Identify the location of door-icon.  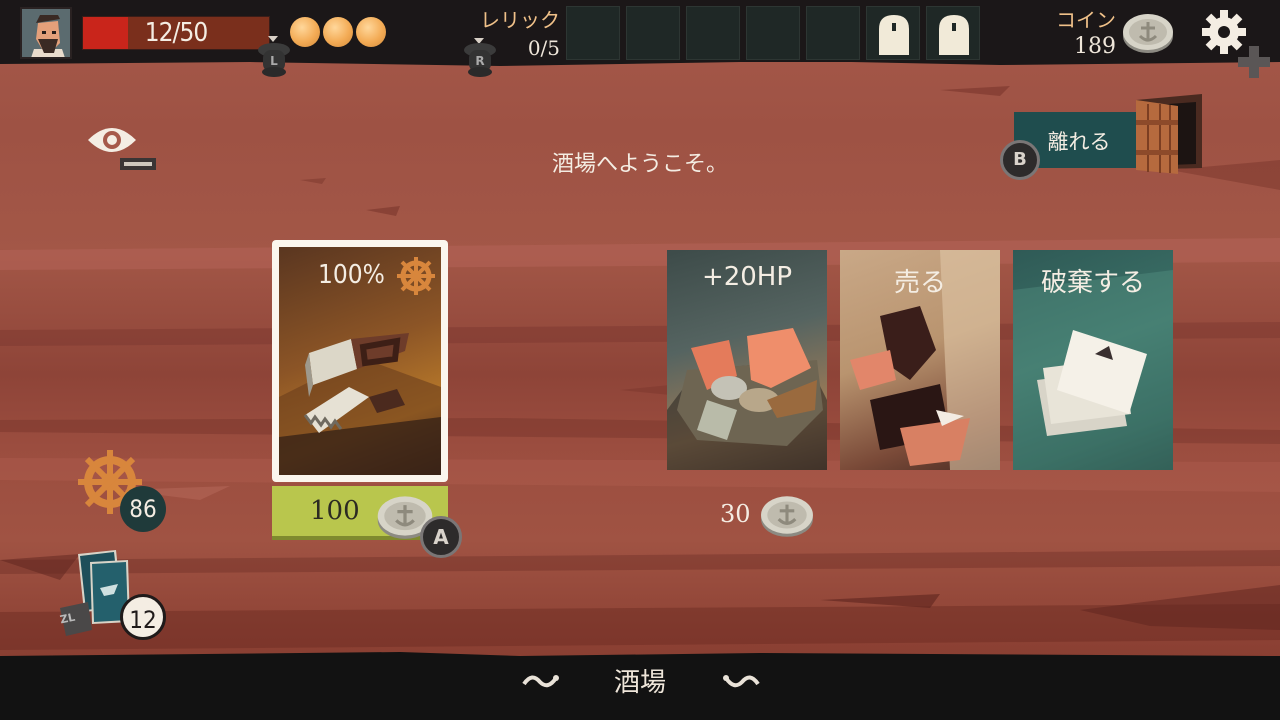
(1169, 133).